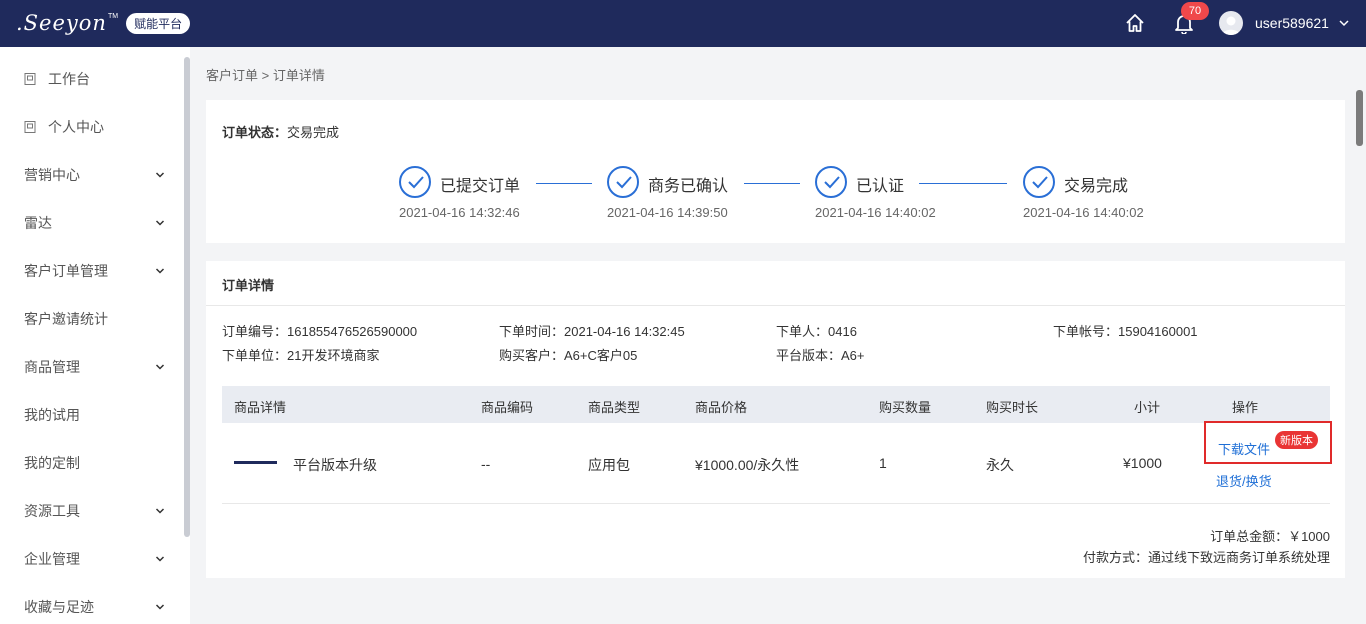 Image resolution: width=1366 pixels, height=624 pixels. Describe the element at coordinates (52, 511) in the screenshot. I see `sidebar-item-label: 资源工具` at that location.